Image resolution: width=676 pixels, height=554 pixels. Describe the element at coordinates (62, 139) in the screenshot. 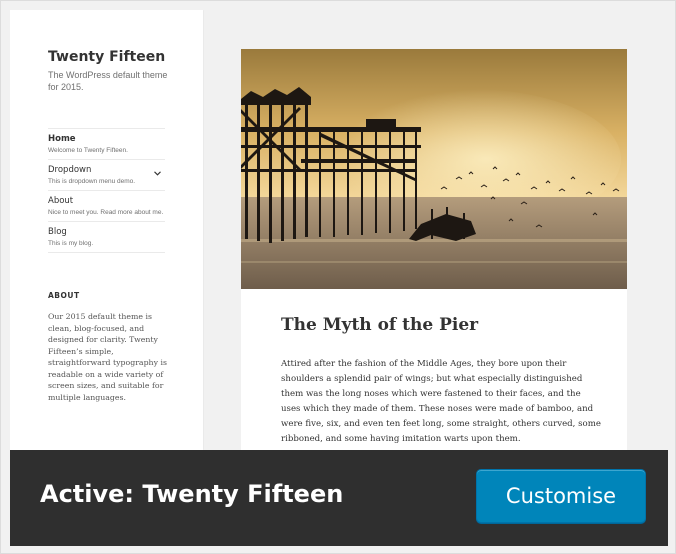

I see `nav-item-label: Home` at that location.